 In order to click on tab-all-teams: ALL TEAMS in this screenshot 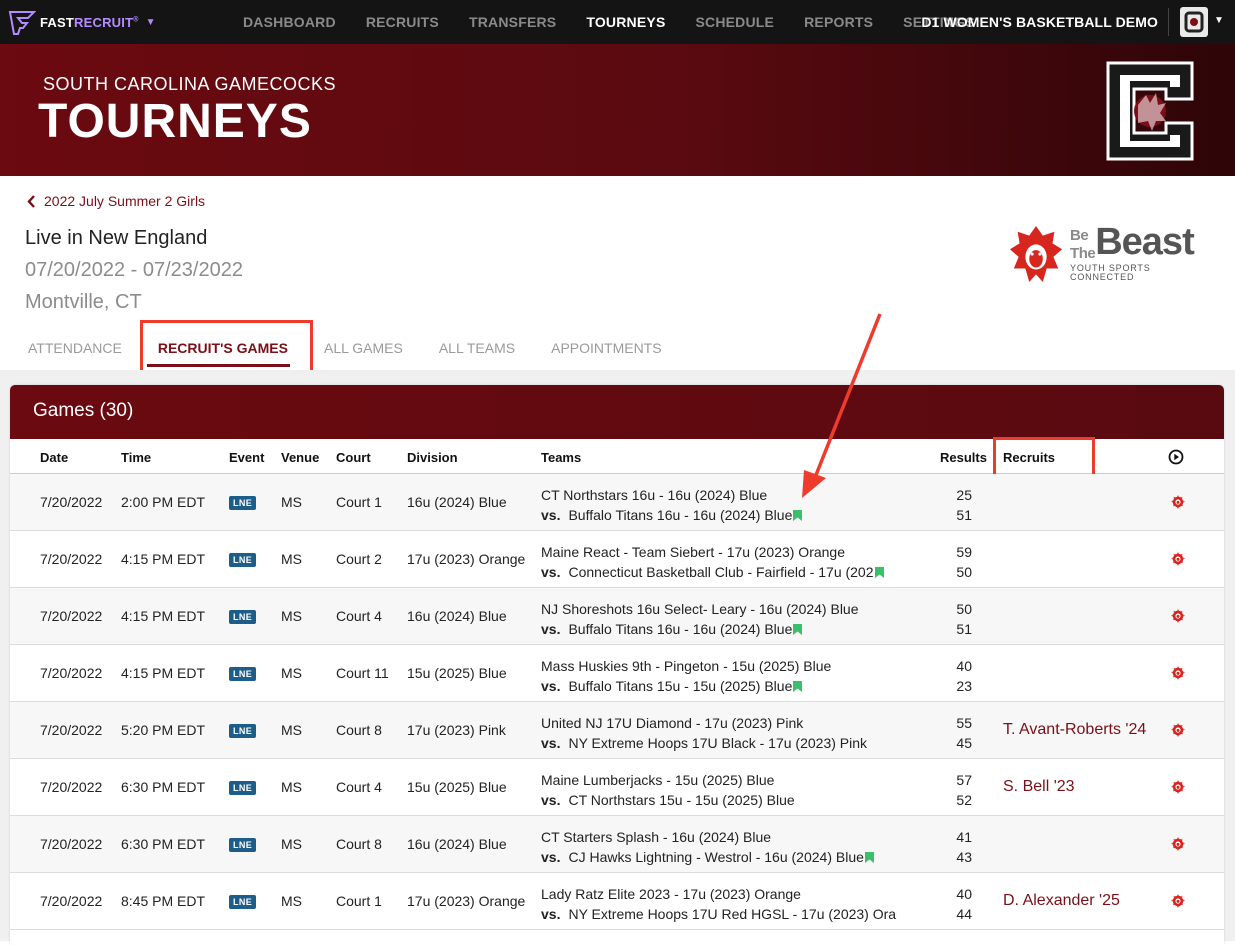, I will do `click(477, 355)`.